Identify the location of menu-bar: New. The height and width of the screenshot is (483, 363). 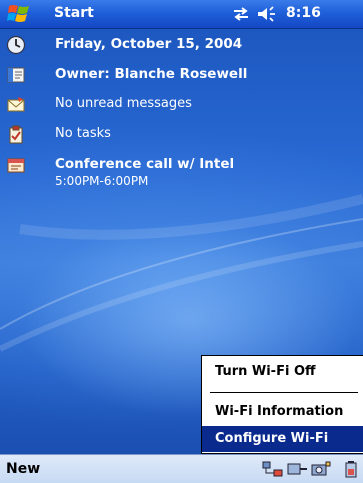
(181, 468).